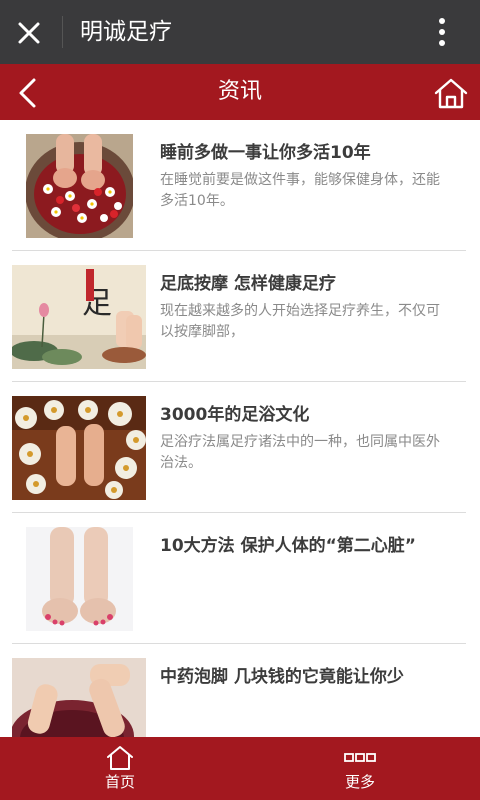 The height and width of the screenshot is (800, 480). What do you see at coordinates (79, 317) in the screenshot?
I see `lotus-ink-painting-feet-image: 足` at bounding box center [79, 317].